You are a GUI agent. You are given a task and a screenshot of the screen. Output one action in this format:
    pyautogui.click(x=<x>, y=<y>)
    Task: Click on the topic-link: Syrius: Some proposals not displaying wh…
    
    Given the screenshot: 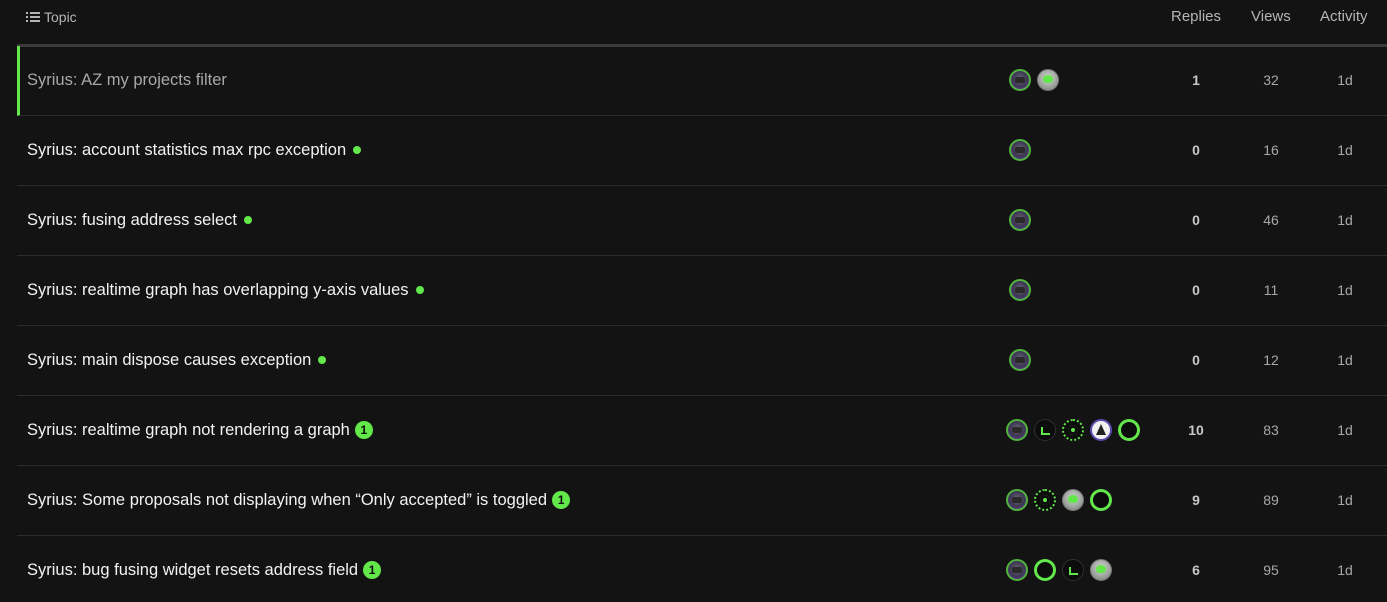 What is the action you would take?
    pyautogui.click(x=299, y=500)
    